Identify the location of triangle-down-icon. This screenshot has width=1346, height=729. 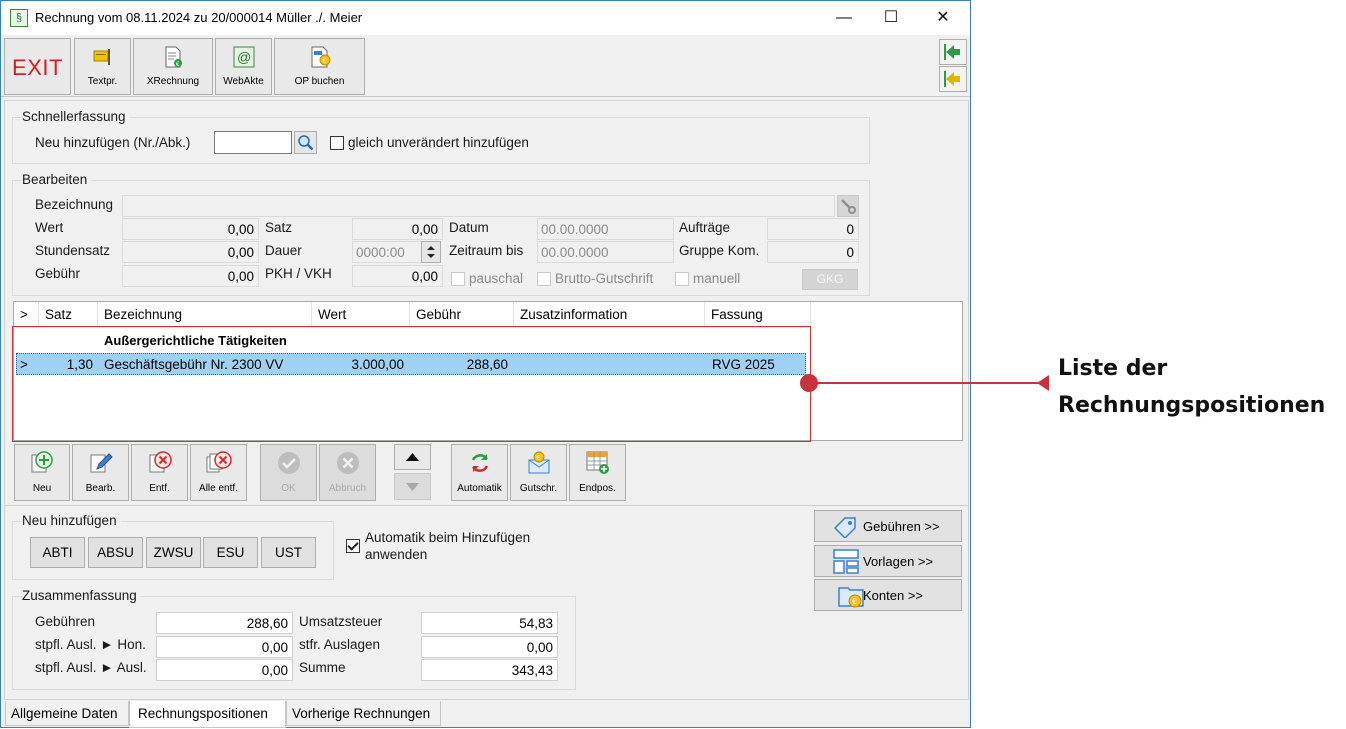
(412, 487).